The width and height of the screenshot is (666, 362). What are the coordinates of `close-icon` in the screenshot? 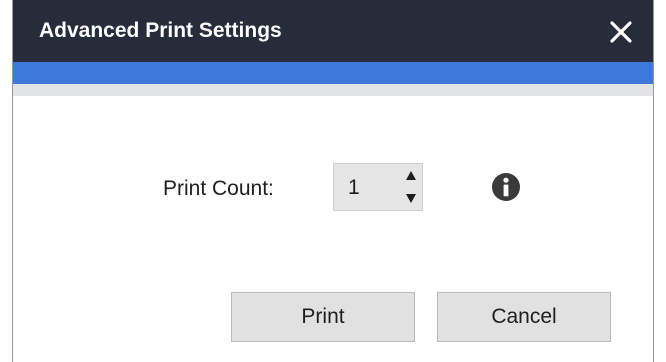 It's located at (621, 32).